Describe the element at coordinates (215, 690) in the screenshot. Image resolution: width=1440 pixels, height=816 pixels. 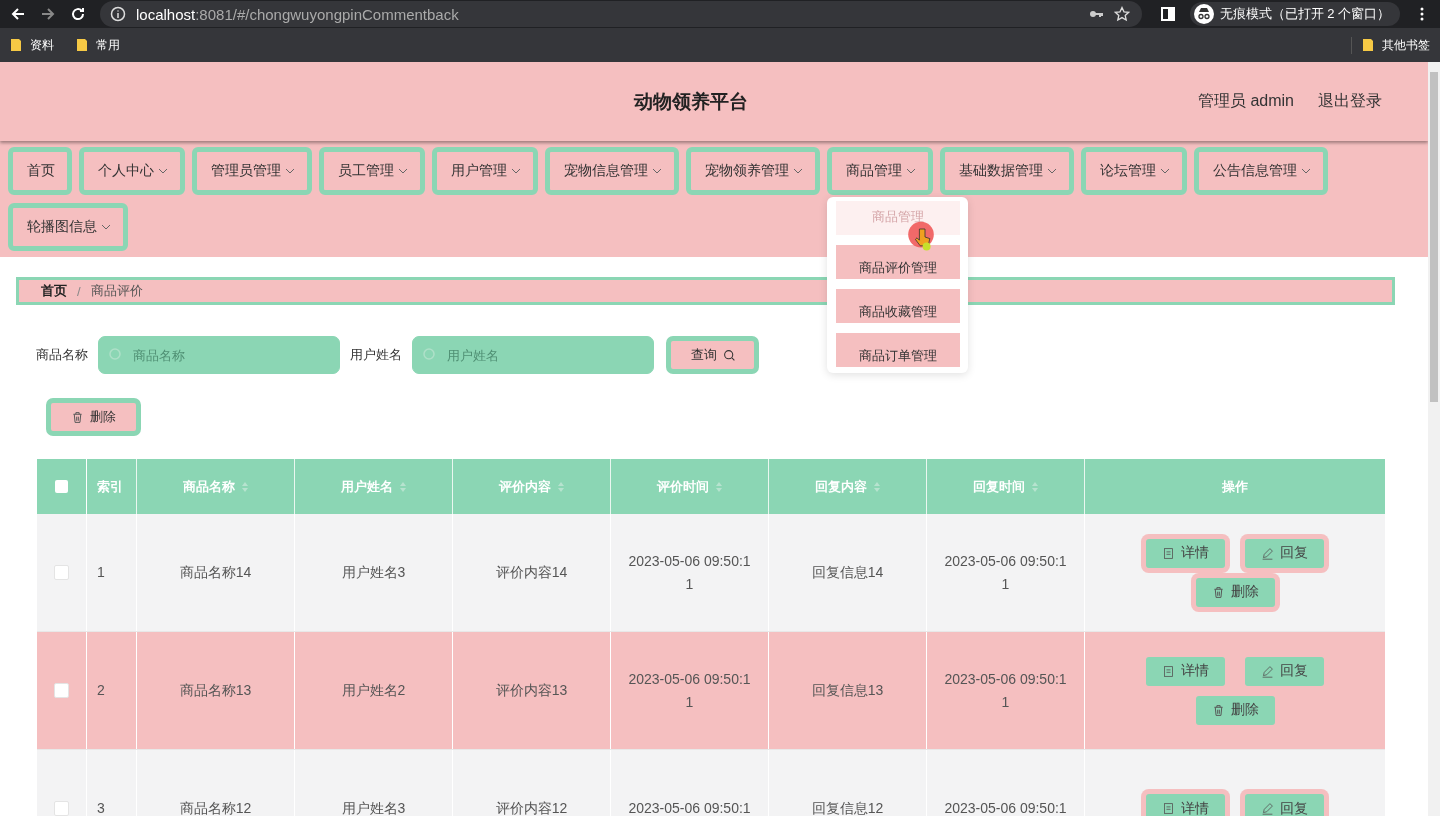
I see `table-cell-text: 商品名称13` at that location.